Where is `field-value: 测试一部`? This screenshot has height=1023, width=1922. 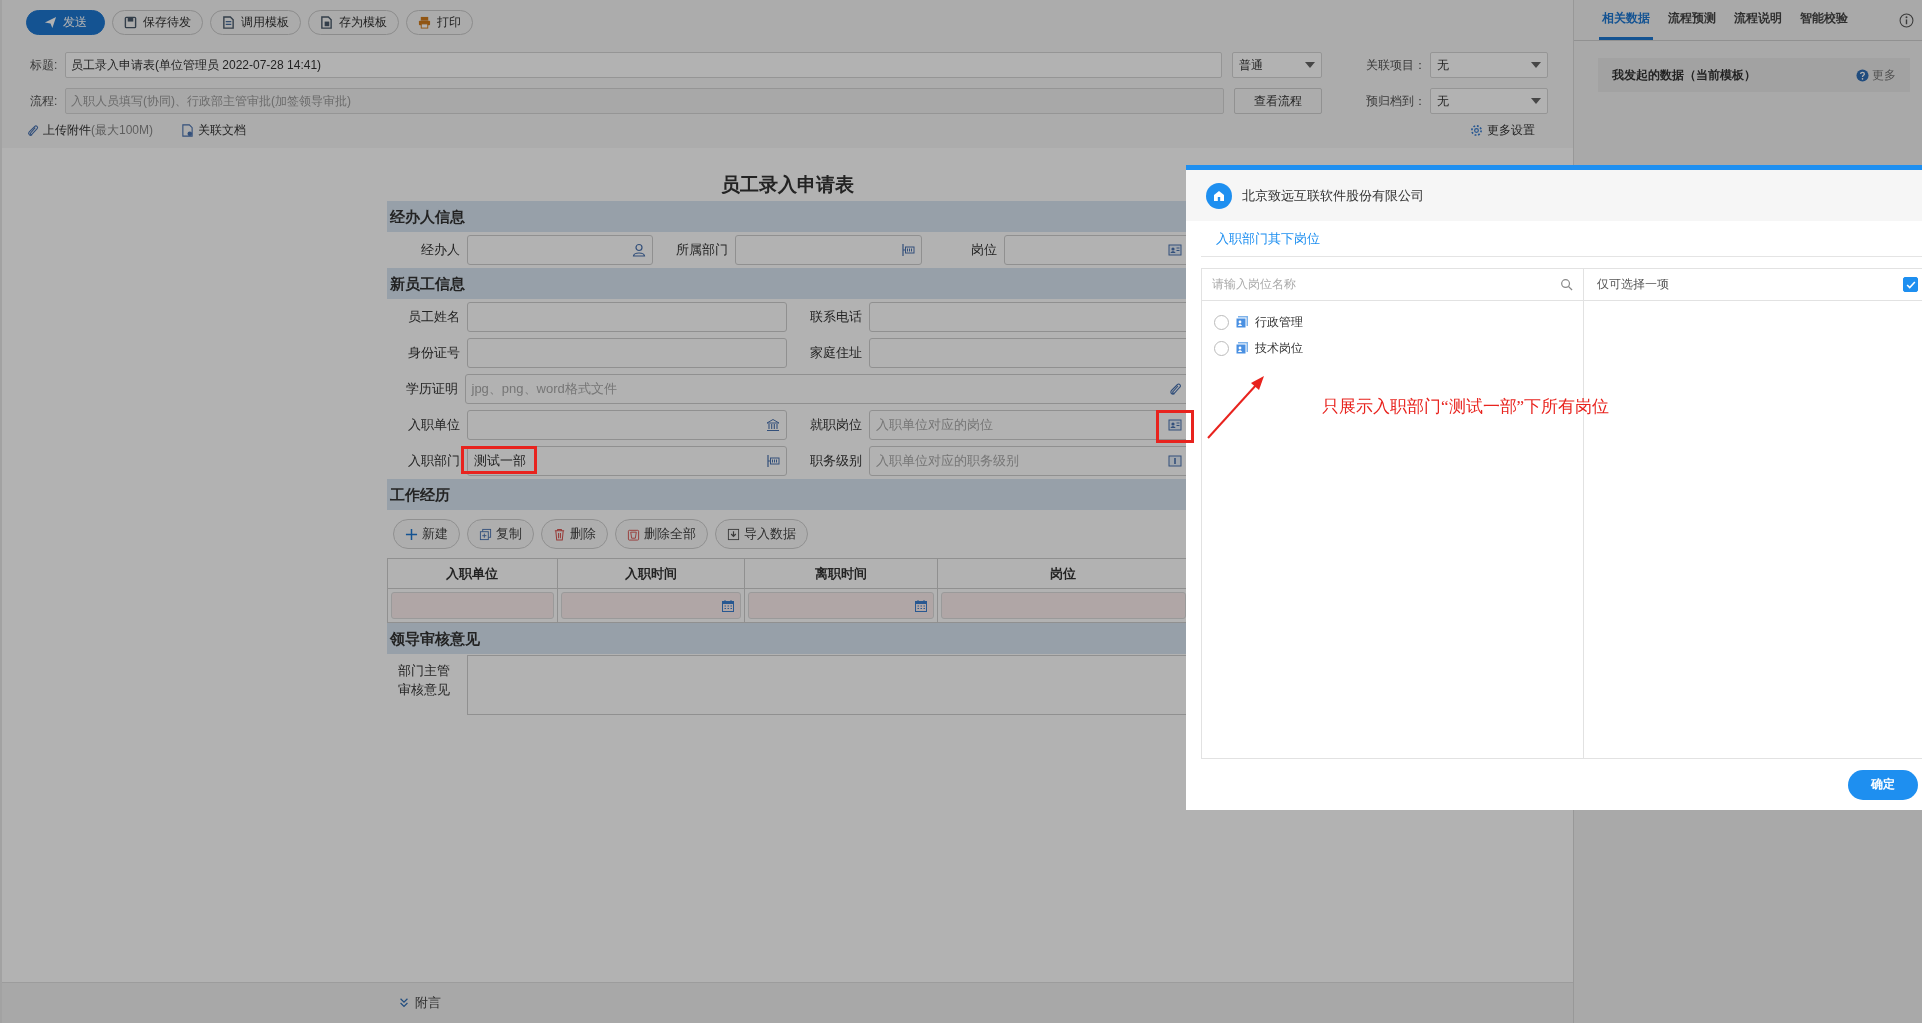
field-value: 测试一部 is located at coordinates (499, 461).